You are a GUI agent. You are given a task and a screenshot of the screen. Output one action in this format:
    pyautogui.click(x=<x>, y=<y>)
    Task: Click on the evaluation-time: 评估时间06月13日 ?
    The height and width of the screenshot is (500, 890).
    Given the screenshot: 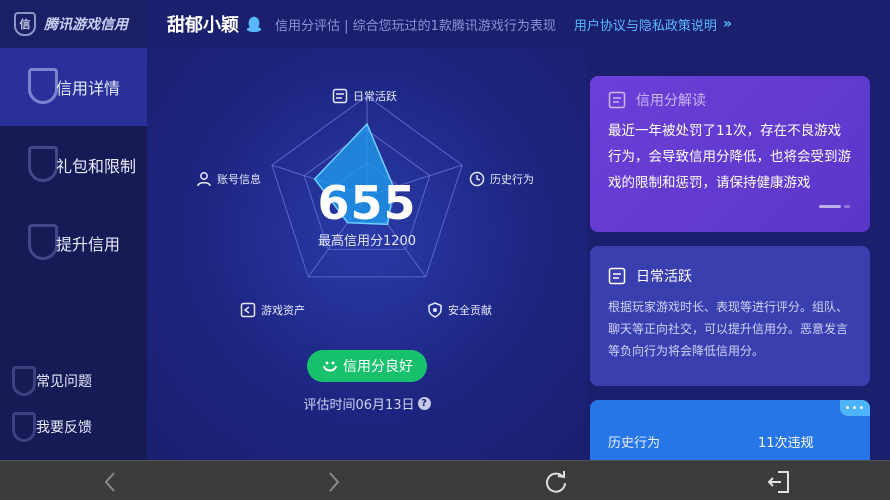 What is the action you would take?
    pyautogui.click(x=367, y=403)
    